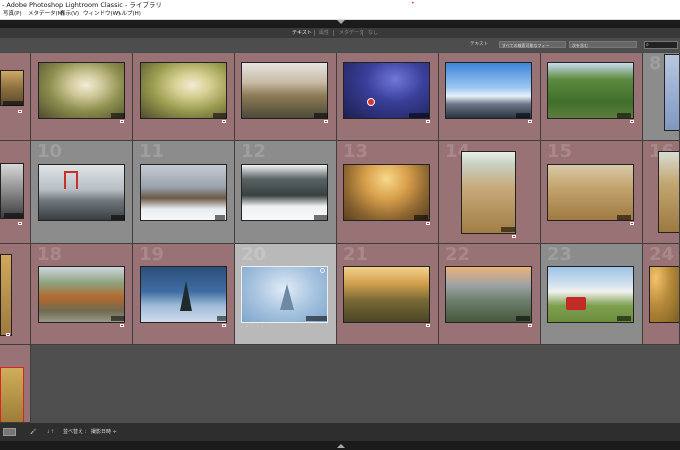 Image resolution: width=680 pixels, height=450 pixels. I want to click on grid-cell: 23, so click(592, 294).